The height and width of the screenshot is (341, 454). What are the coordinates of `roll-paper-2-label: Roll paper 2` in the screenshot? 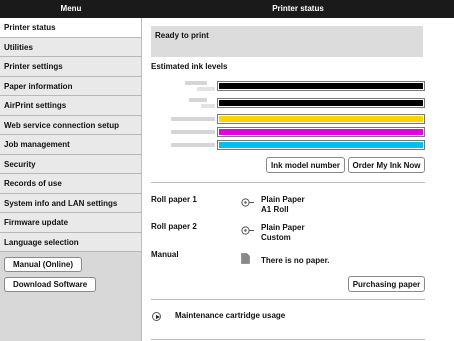 It's located at (174, 226).